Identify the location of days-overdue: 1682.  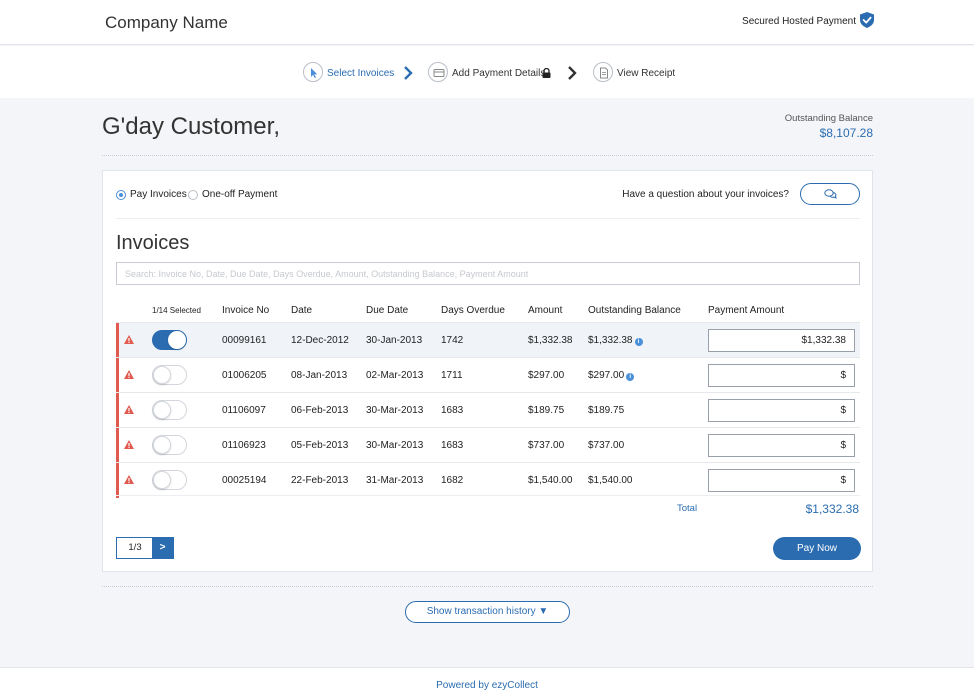
(452, 480).